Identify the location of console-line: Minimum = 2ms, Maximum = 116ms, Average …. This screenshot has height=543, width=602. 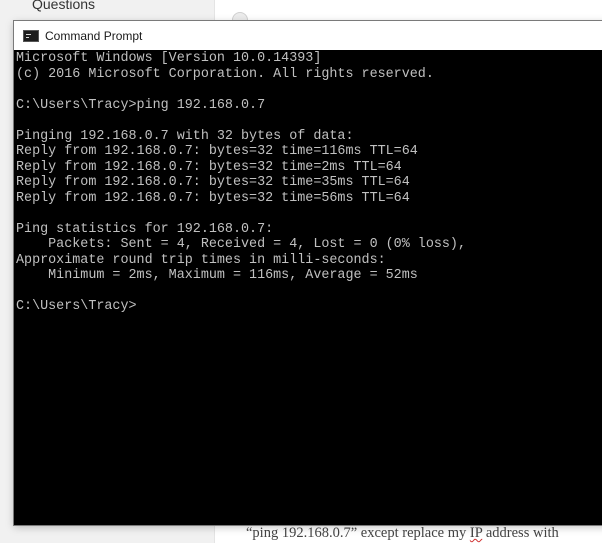
(217, 275).